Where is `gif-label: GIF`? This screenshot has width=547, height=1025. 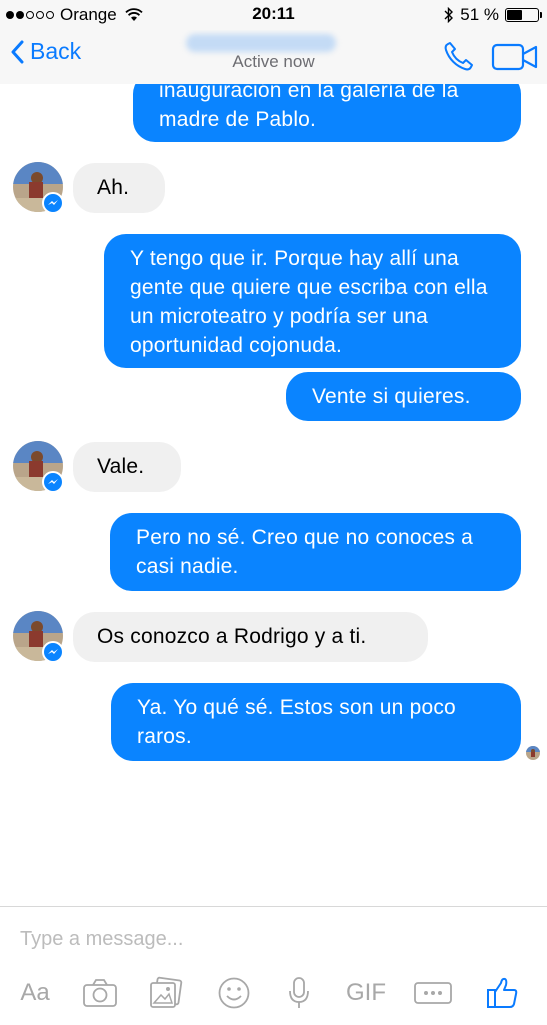 gif-label: GIF is located at coordinates (366, 992).